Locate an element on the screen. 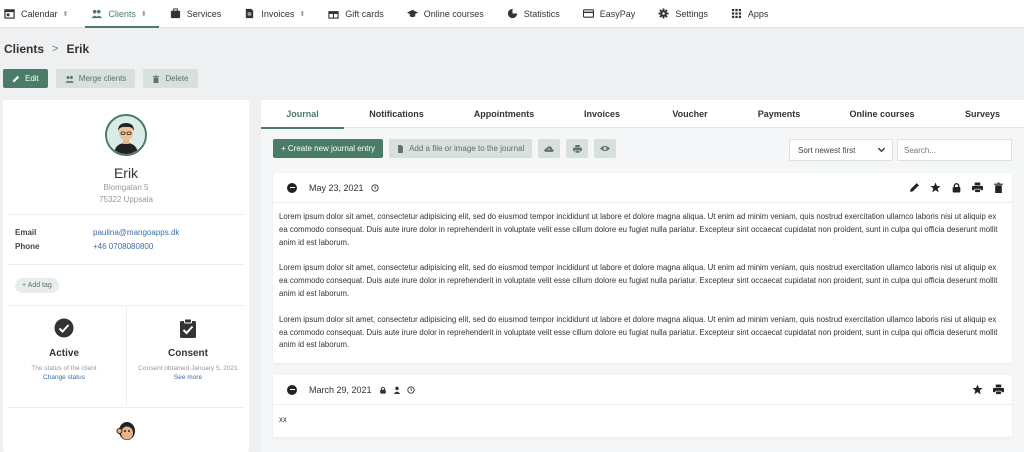 The height and width of the screenshot is (452, 1024). nav-apps: Apps is located at coordinates (756, 14).